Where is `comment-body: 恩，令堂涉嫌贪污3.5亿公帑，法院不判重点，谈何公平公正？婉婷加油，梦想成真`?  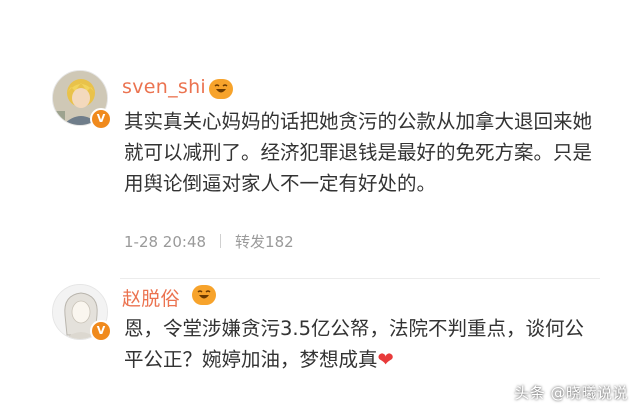
comment-body: 恩，令堂涉嫌贪污3.5亿公帑，法院不判重点，谈何公平公正？婉婷加油，梦想成真 is located at coordinates (354, 344).